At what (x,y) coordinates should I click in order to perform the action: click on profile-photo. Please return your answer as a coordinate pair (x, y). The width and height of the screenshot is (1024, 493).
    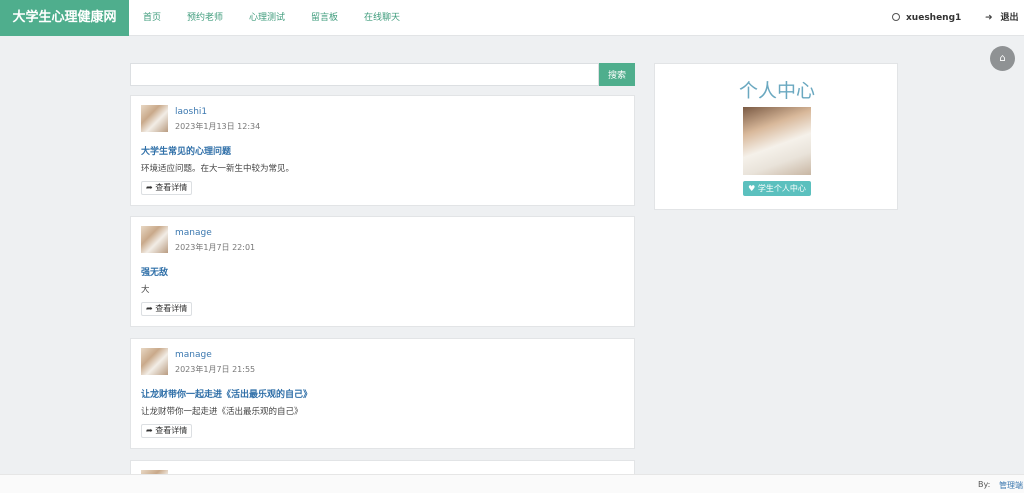
    Looking at the image, I should click on (777, 141).